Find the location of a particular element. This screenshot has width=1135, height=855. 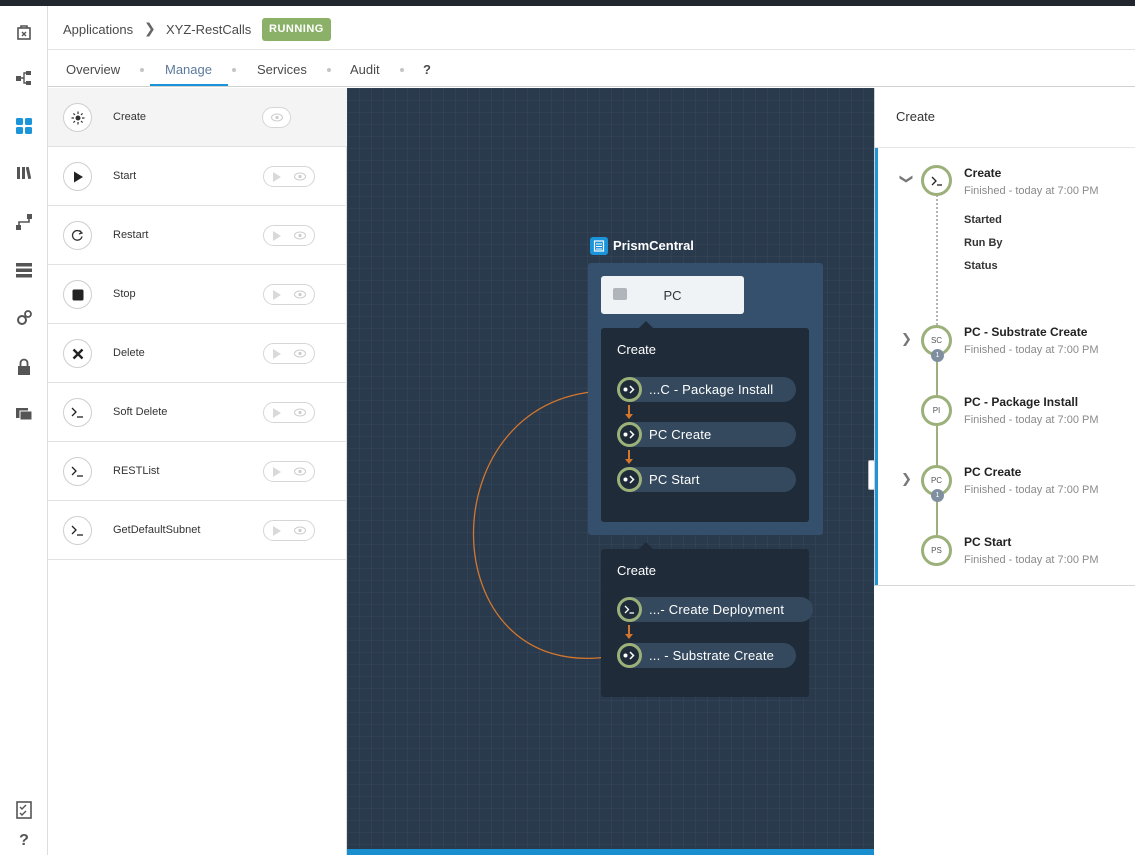

task-title: PC - Package Install is located at coordinates (1021, 402).